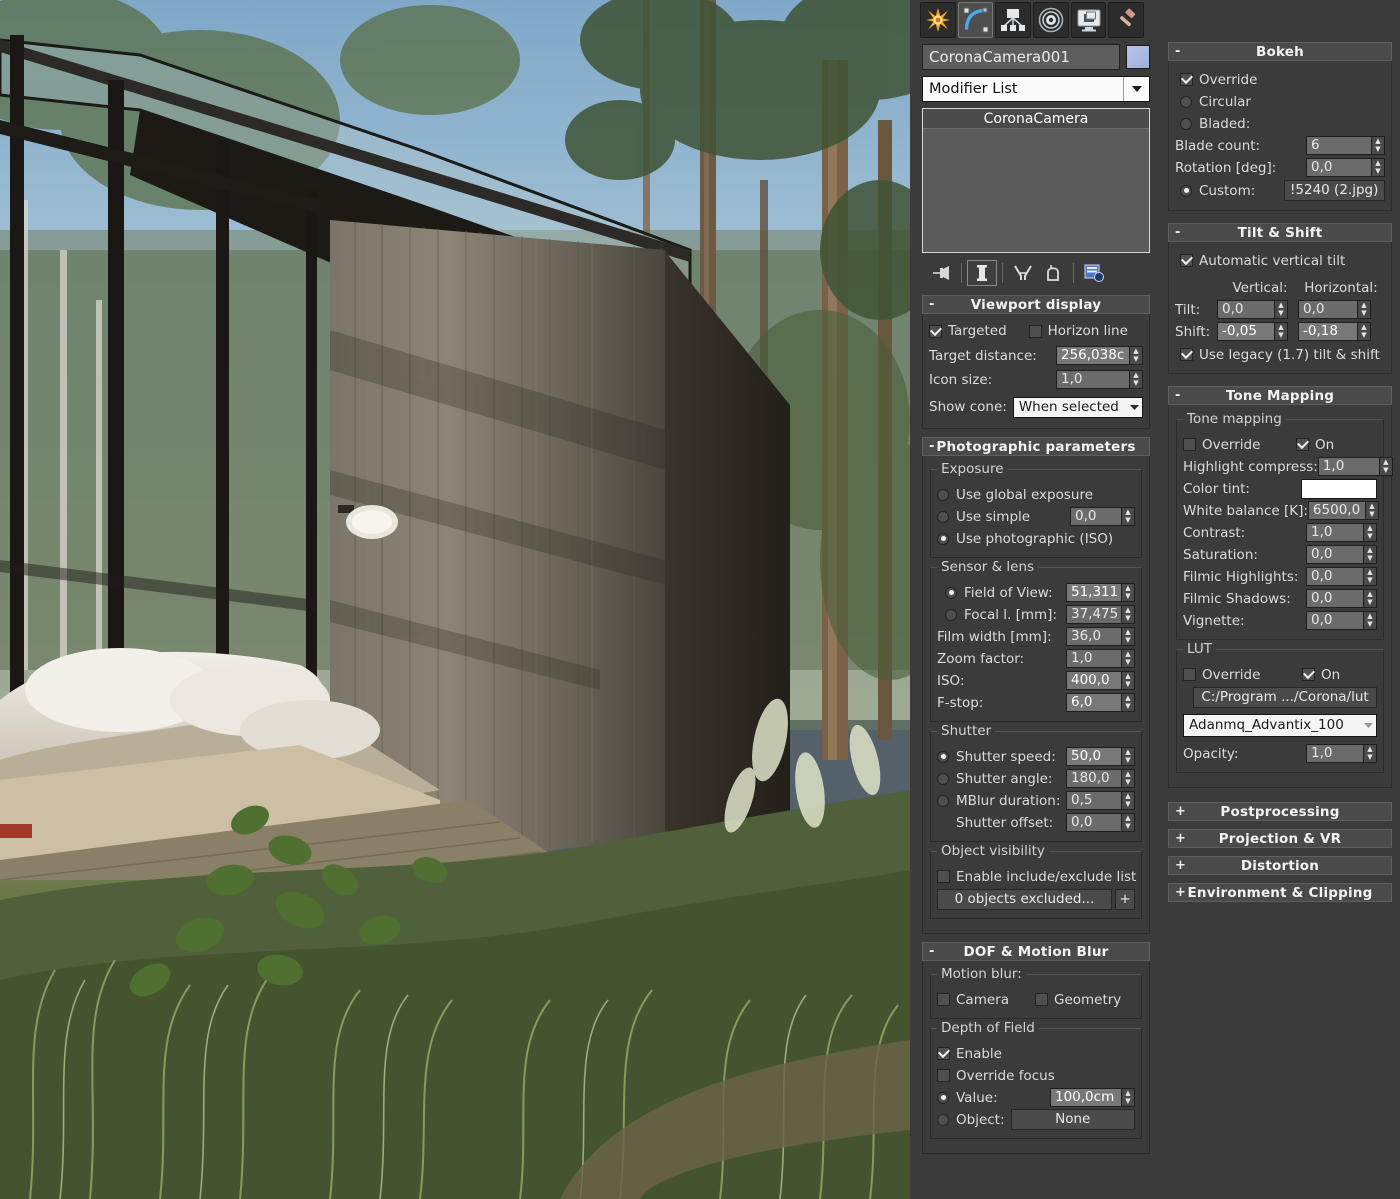 The height and width of the screenshot is (1199, 1400). What do you see at coordinates (1138, 57) in the screenshot?
I see `object-color-swatch` at bounding box center [1138, 57].